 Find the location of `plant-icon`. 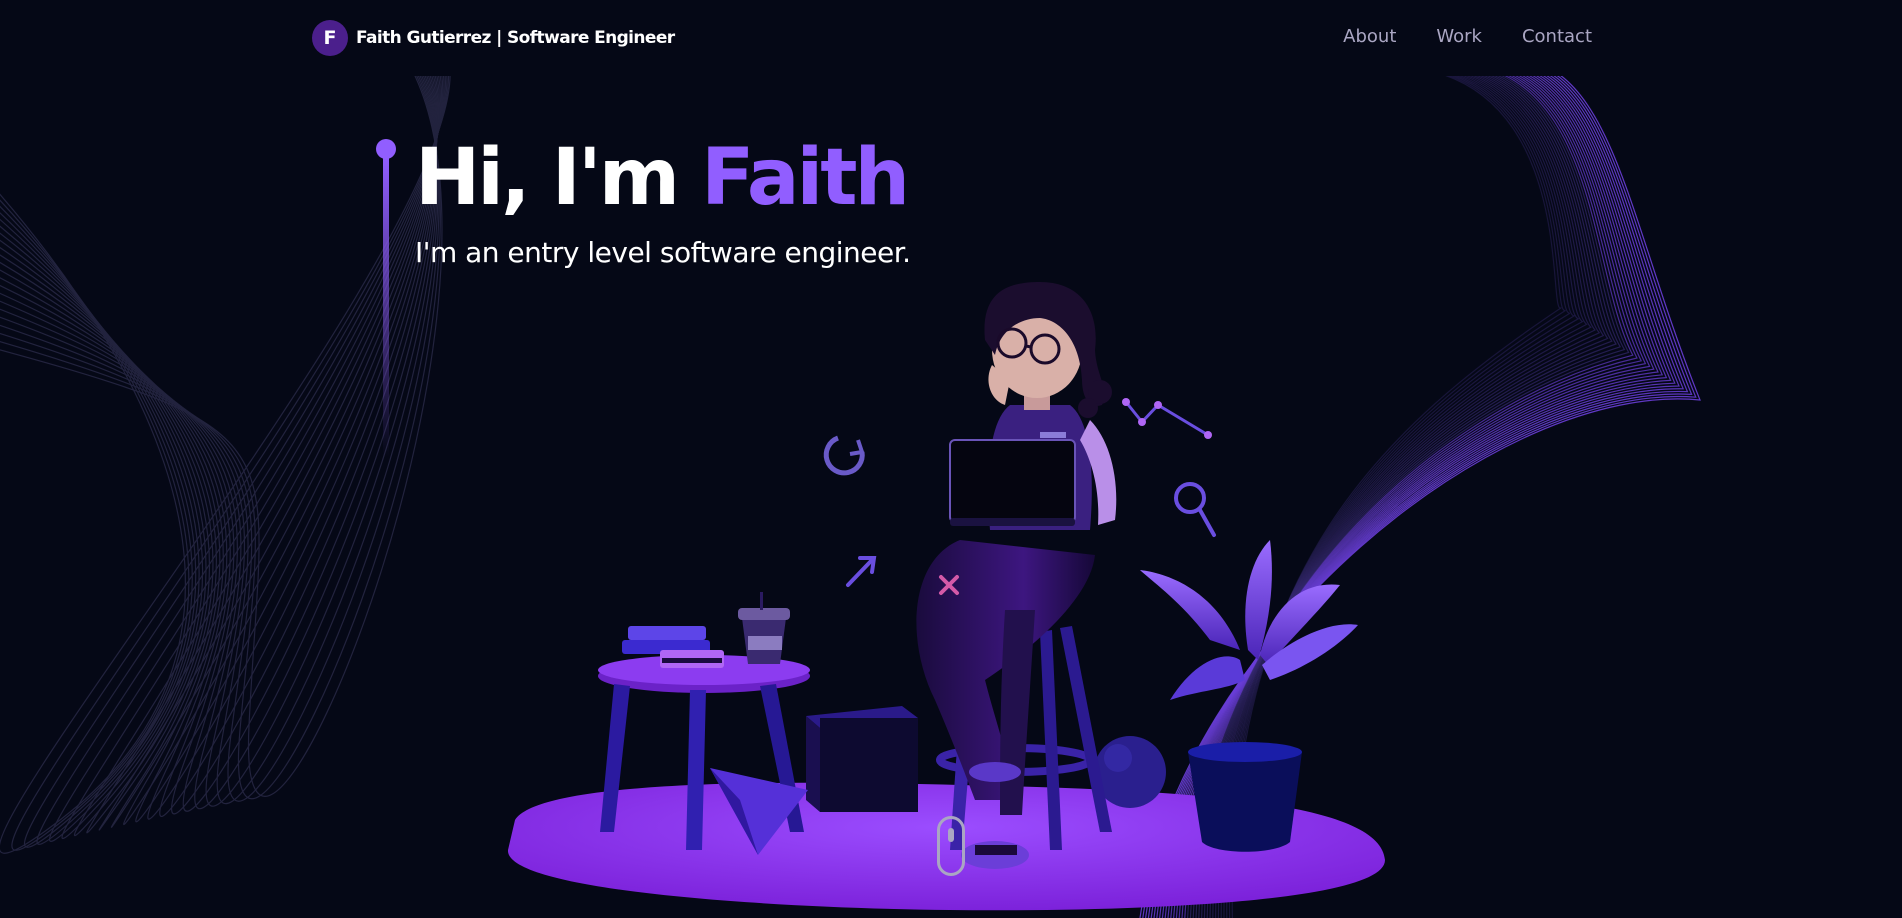

plant-icon is located at coordinates (1249, 620).